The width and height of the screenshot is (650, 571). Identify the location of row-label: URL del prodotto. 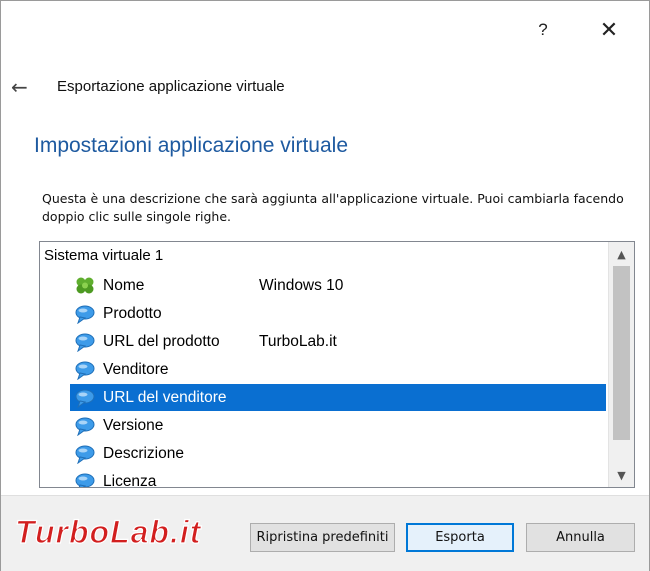
(161, 341).